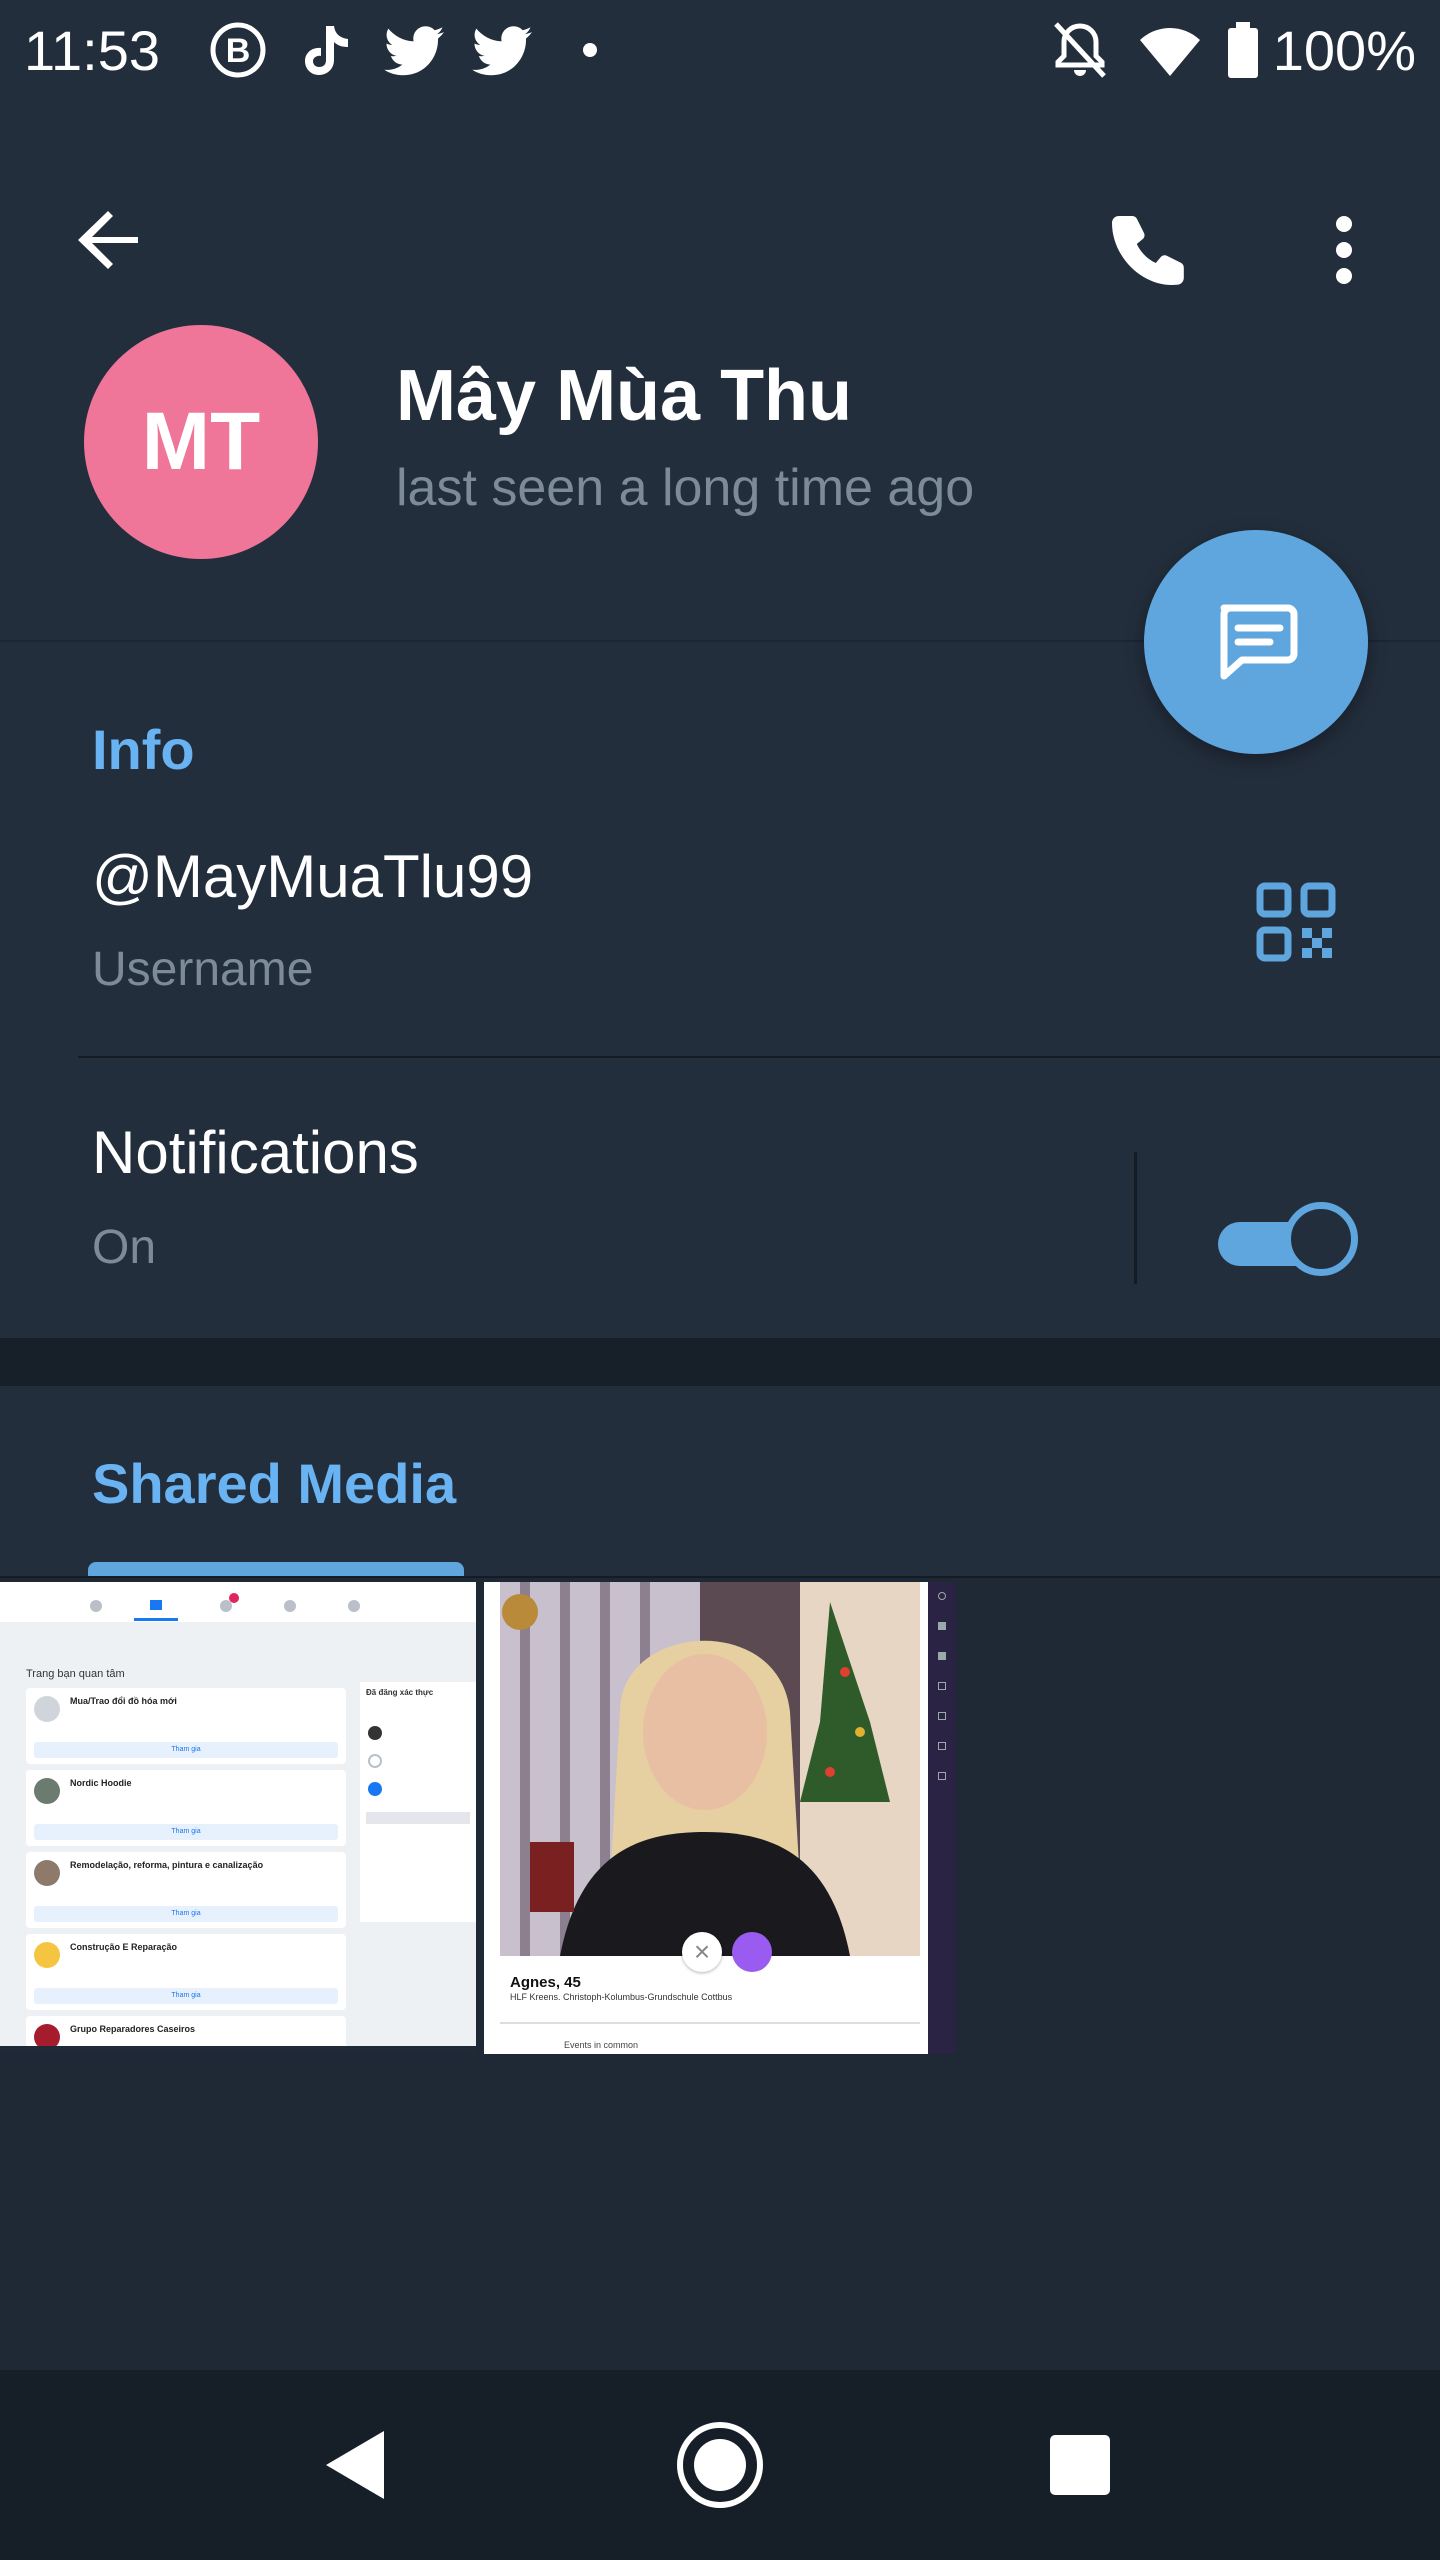  Describe the element at coordinates (942, 1818) in the screenshot. I see `side-toolbar` at that location.